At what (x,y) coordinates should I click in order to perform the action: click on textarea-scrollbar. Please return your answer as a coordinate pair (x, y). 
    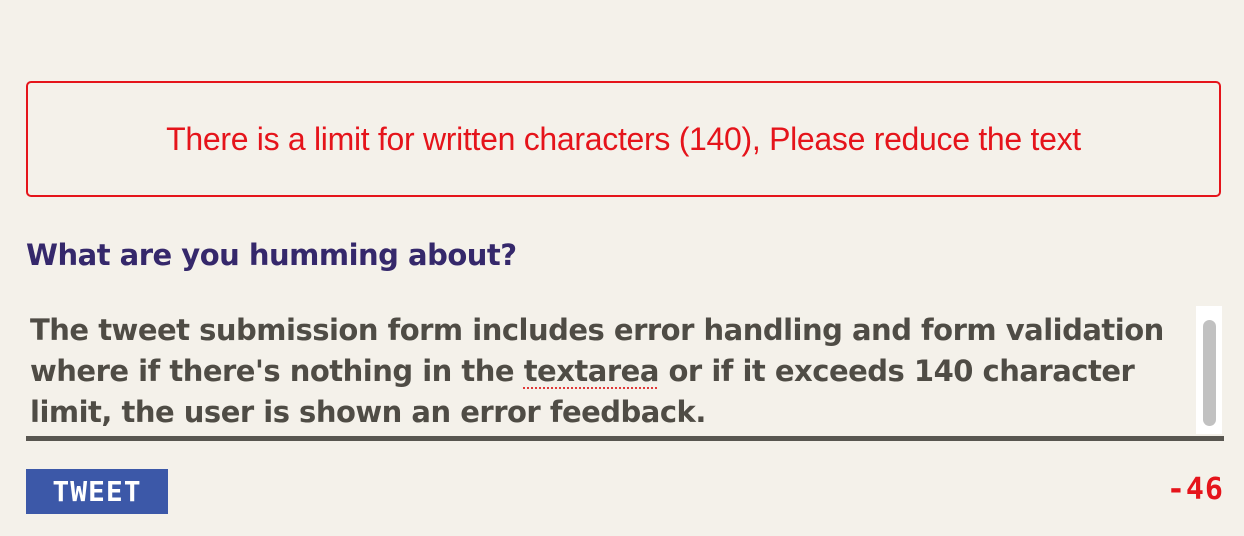
    Looking at the image, I should click on (1209, 370).